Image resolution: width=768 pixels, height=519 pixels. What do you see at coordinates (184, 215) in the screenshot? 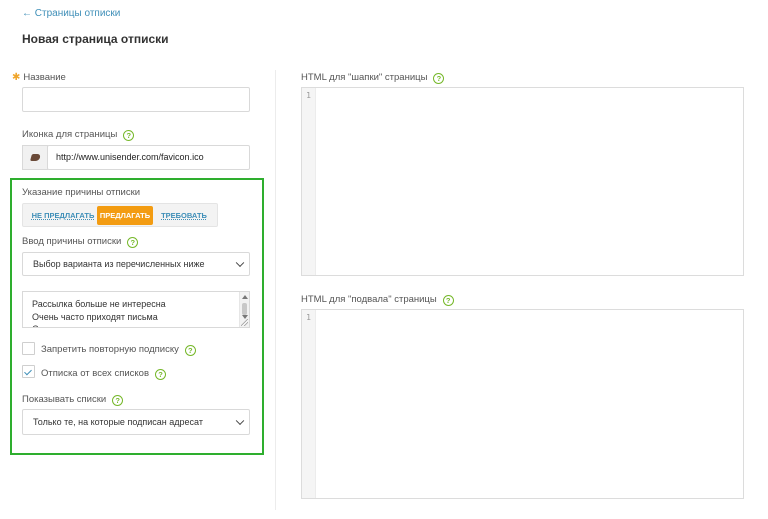
I see `option-require: ТРЕБОВАТЬ` at bounding box center [184, 215].